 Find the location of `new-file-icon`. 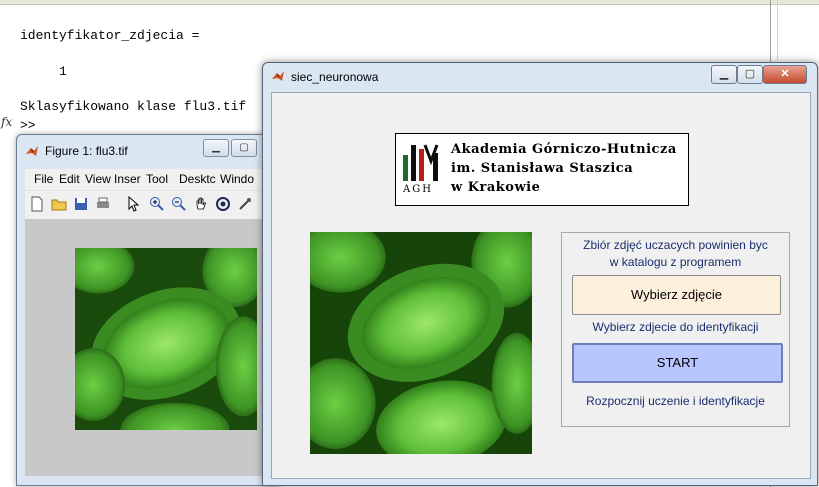

new-file-icon is located at coordinates (37, 204).